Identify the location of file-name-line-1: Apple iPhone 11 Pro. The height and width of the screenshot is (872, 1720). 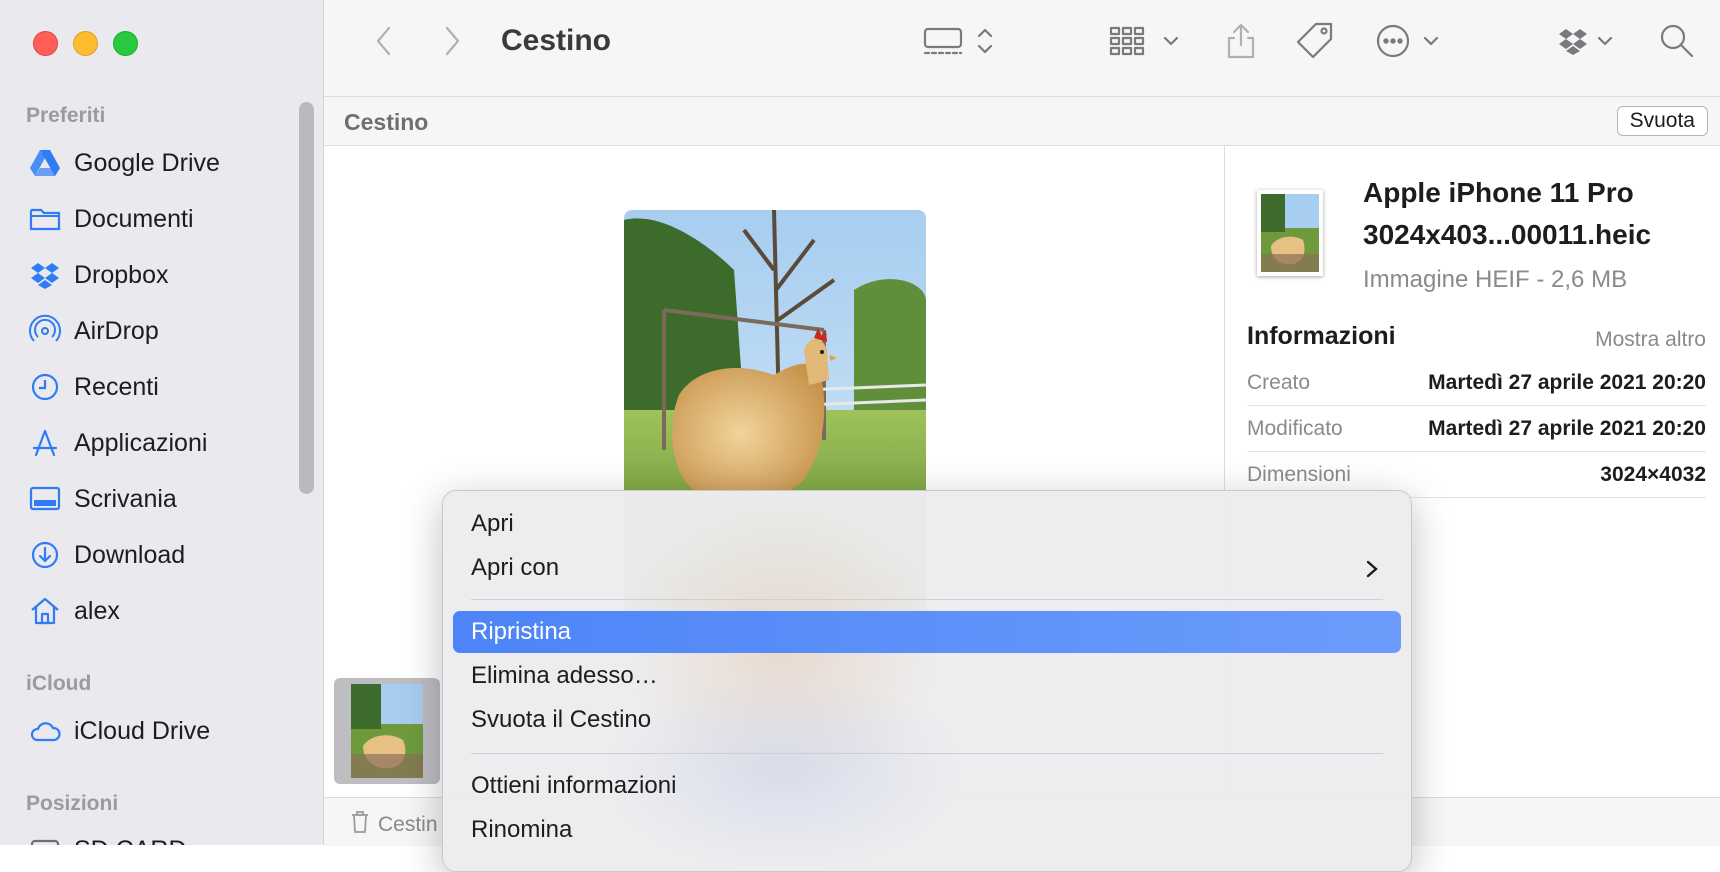
(1498, 192).